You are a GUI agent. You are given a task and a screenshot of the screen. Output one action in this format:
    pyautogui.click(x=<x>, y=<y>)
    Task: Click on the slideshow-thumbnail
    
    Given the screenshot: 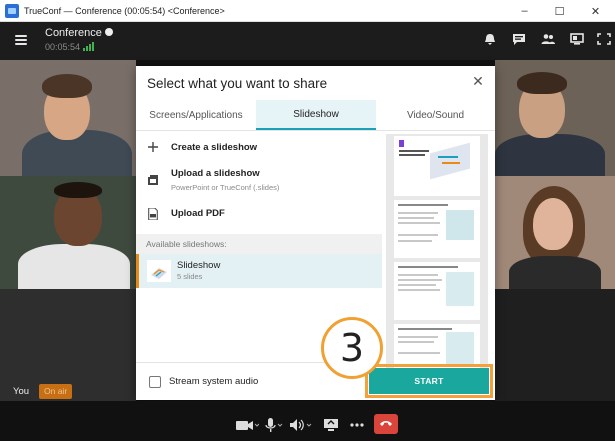 What is the action you would take?
    pyautogui.click(x=159, y=271)
    